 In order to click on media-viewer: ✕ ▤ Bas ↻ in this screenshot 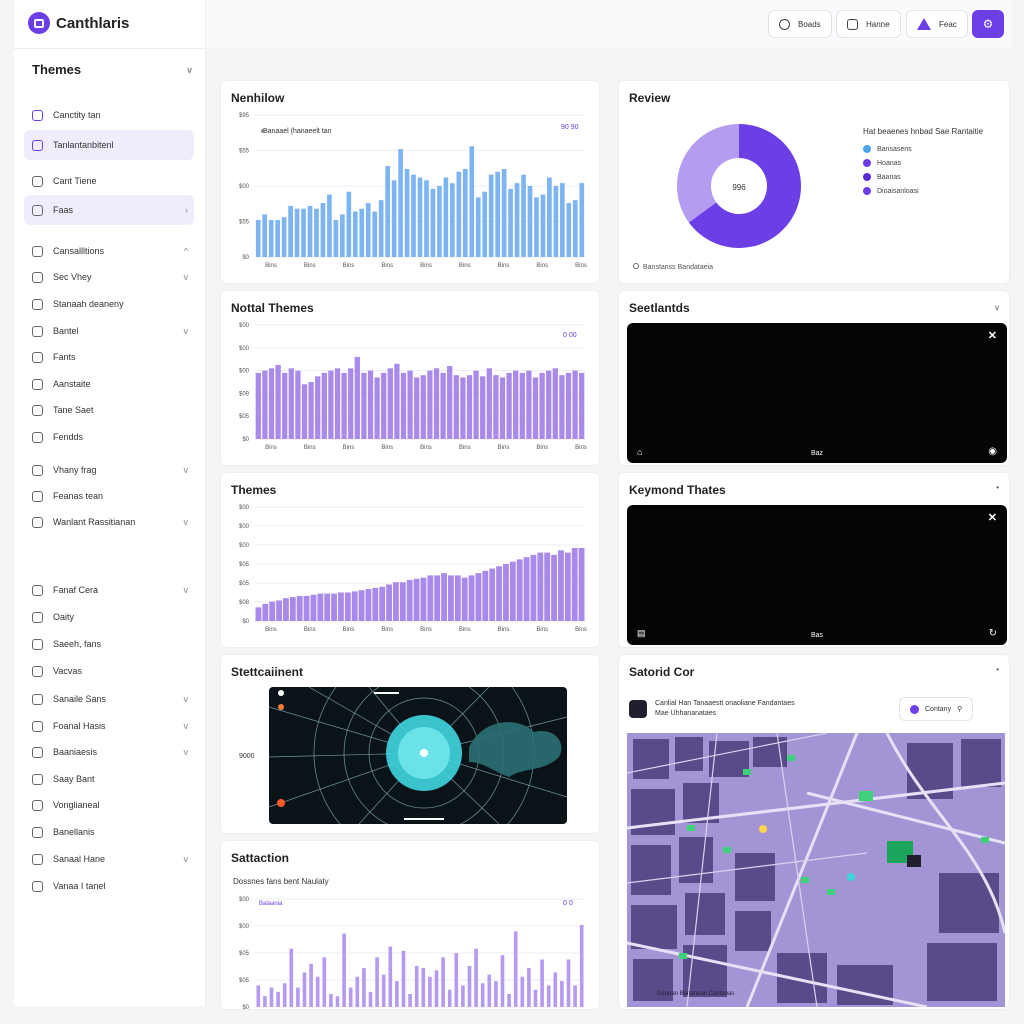, I will do `click(817, 575)`.